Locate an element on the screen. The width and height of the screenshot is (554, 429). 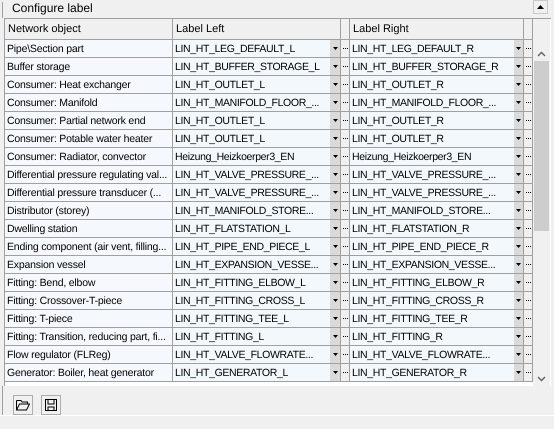
column-header: Label Right is located at coordinates (437, 29).